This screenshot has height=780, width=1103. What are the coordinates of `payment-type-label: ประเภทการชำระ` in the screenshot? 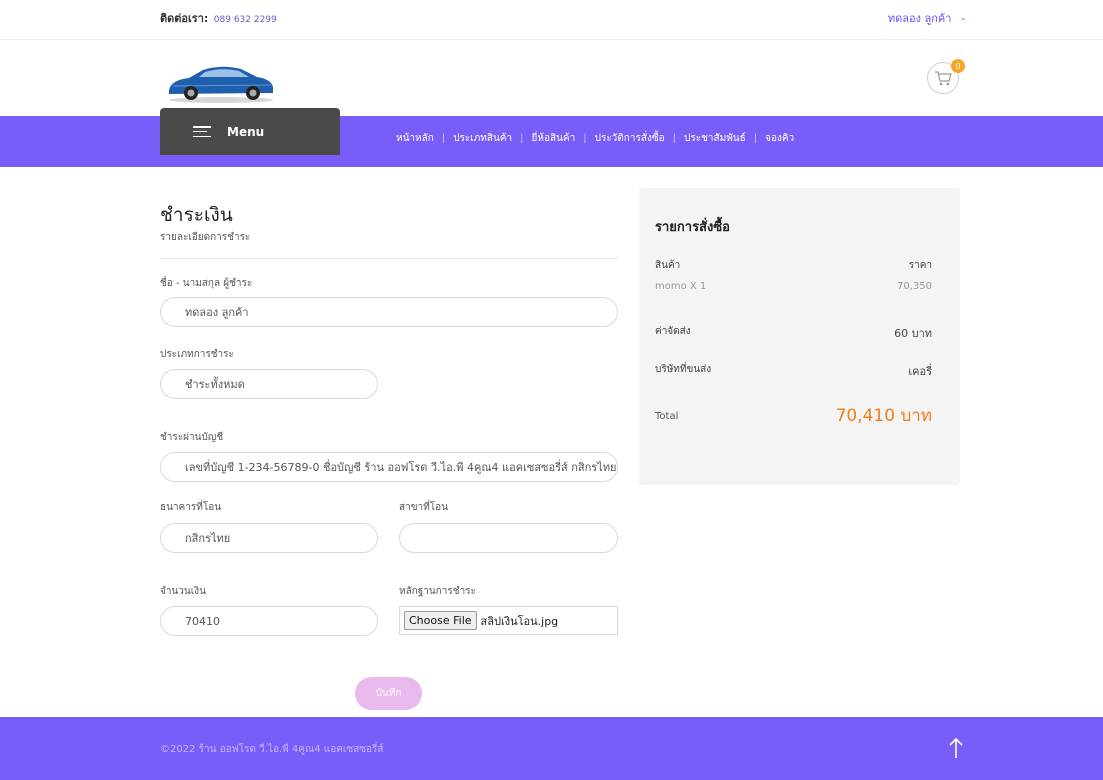 It's located at (197, 354).